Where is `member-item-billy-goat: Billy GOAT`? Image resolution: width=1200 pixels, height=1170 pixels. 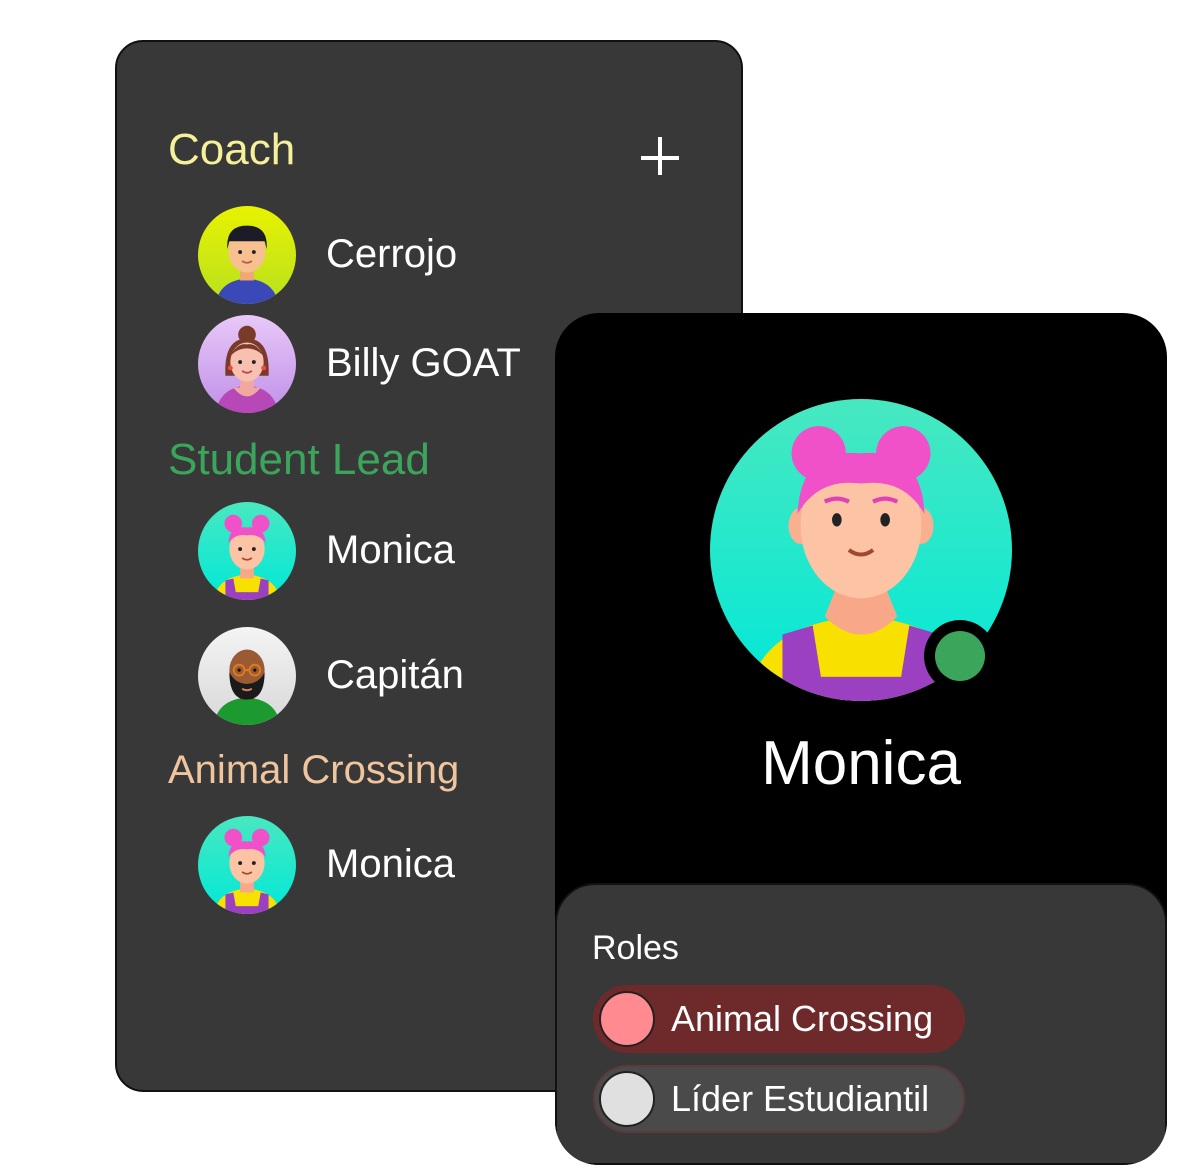
member-item-billy-goat: Billy GOAT is located at coordinates (388, 364).